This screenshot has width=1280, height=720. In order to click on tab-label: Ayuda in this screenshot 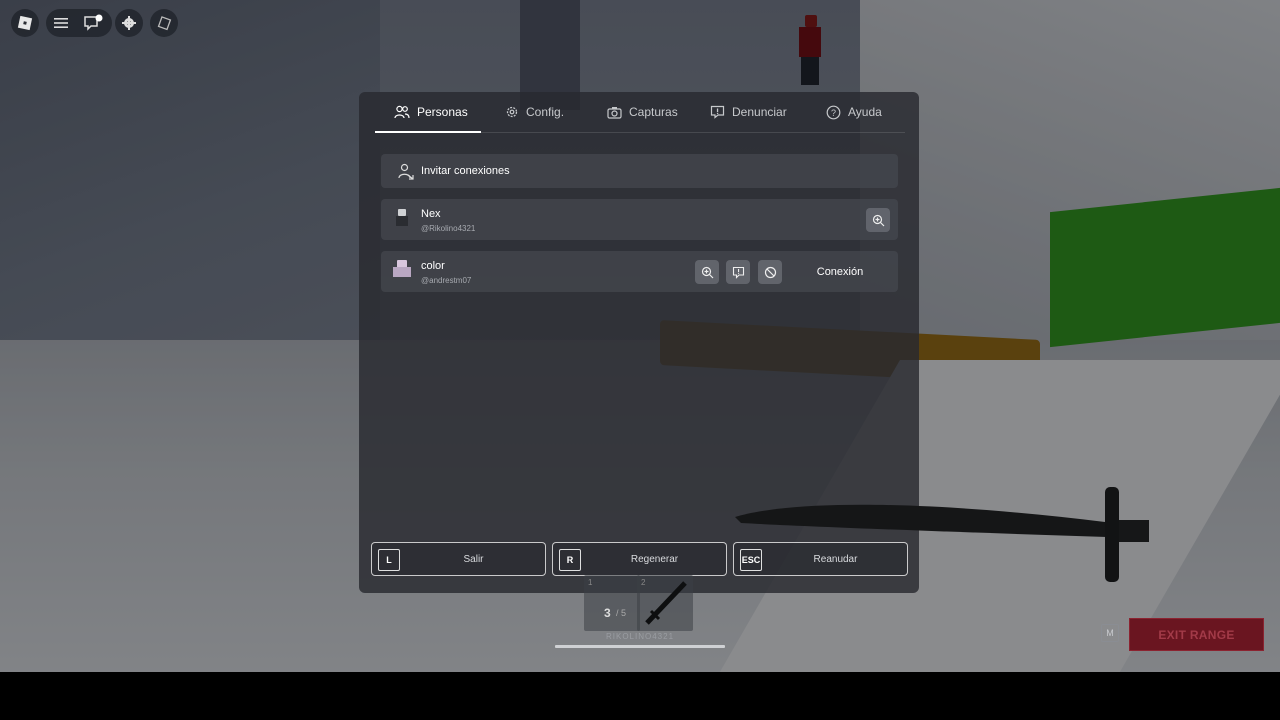, I will do `click(865, 112)`.